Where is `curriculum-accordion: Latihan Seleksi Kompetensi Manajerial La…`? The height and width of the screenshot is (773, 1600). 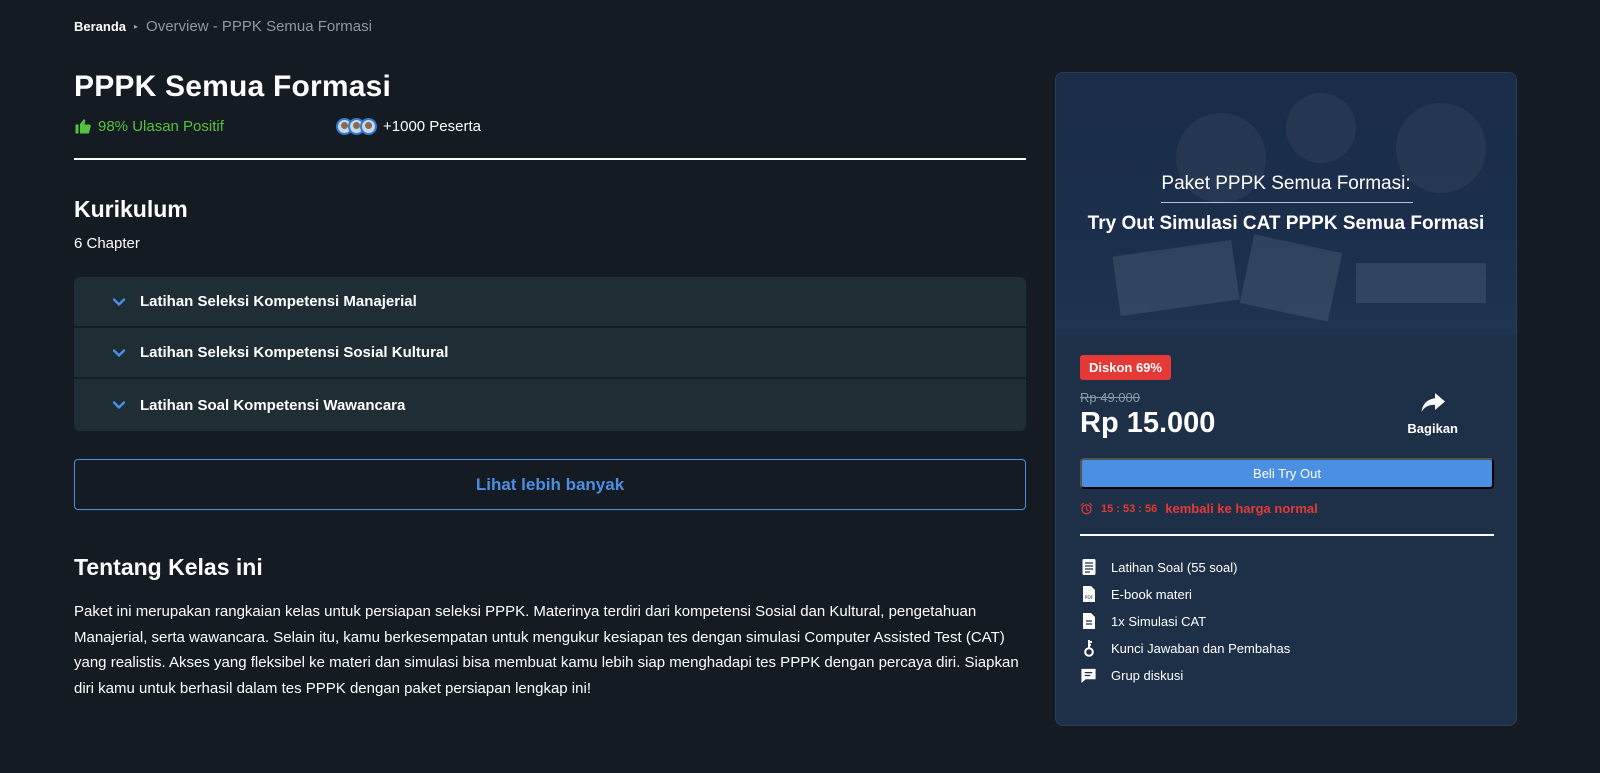 curriculum-accordion: Latihan Seleksi Kompetensi Manajerial La… is located at coordinates (550, 354).